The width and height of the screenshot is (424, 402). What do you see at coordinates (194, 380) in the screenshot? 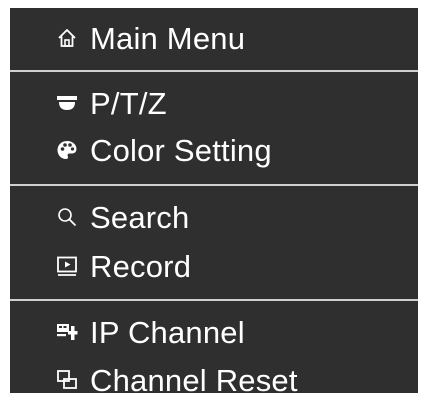
I see `menu-item-label: Channel Reset` at bounding box center [194, 380].